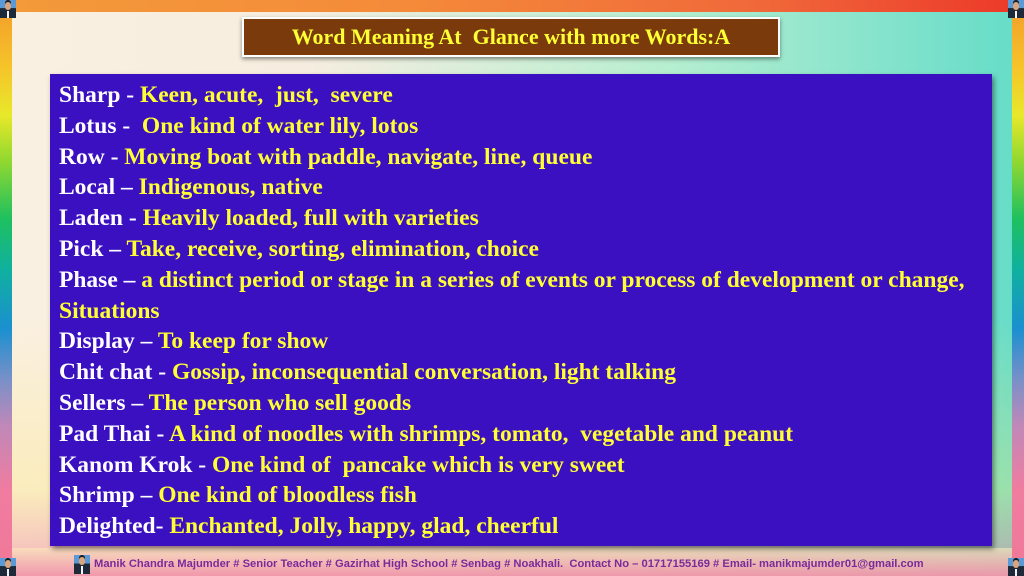 The width and height of the screenshot is (1024, 576). Describe the element at coordinates (87, 187) in the screenshot. I see `word-term: Local` at that location.